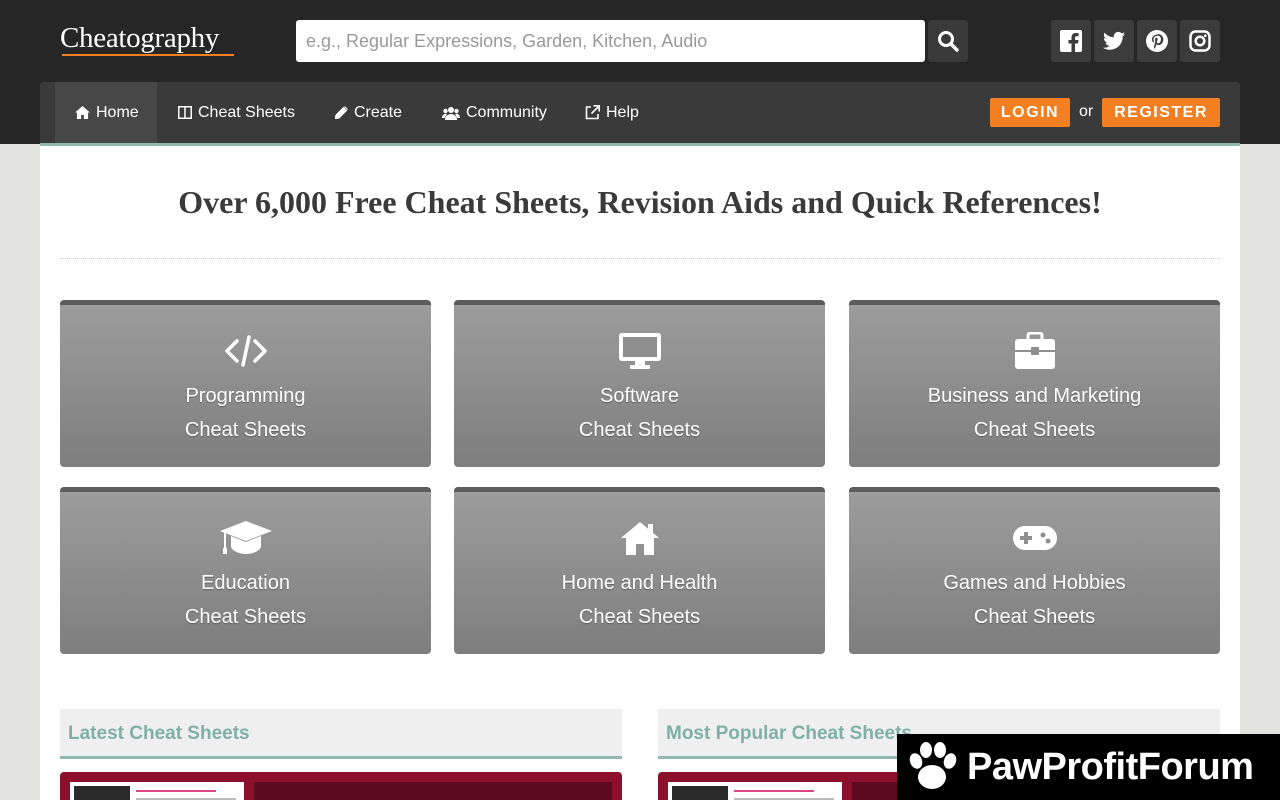  I want to click on nav-item-cheat-sheets: Cheat Sheets, so click(236, 112).